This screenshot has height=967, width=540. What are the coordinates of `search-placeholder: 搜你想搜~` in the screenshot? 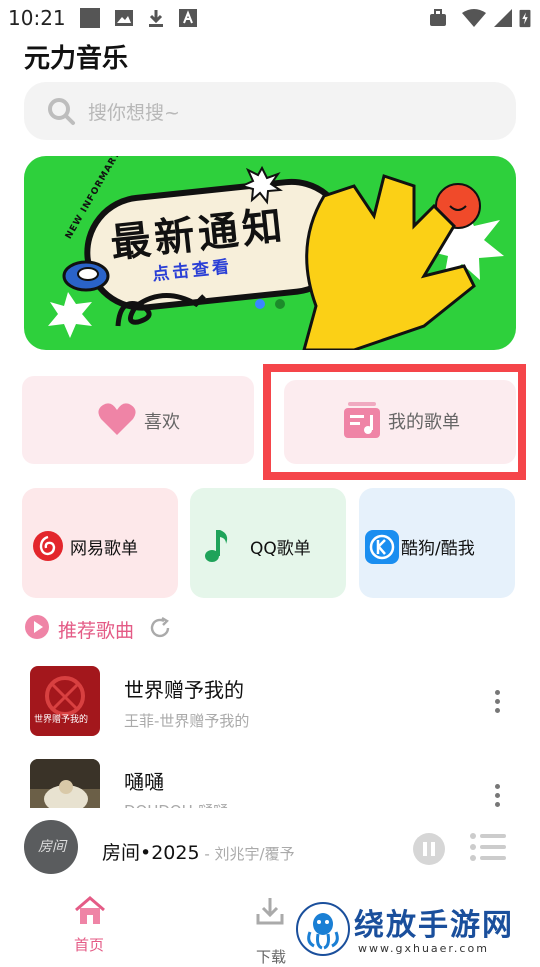 It's located at (134, 113).